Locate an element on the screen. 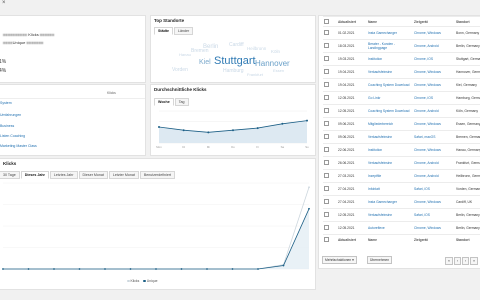 The image size is (480, 300). select-all-footer-checkbox is located at coordinates (326, 239).